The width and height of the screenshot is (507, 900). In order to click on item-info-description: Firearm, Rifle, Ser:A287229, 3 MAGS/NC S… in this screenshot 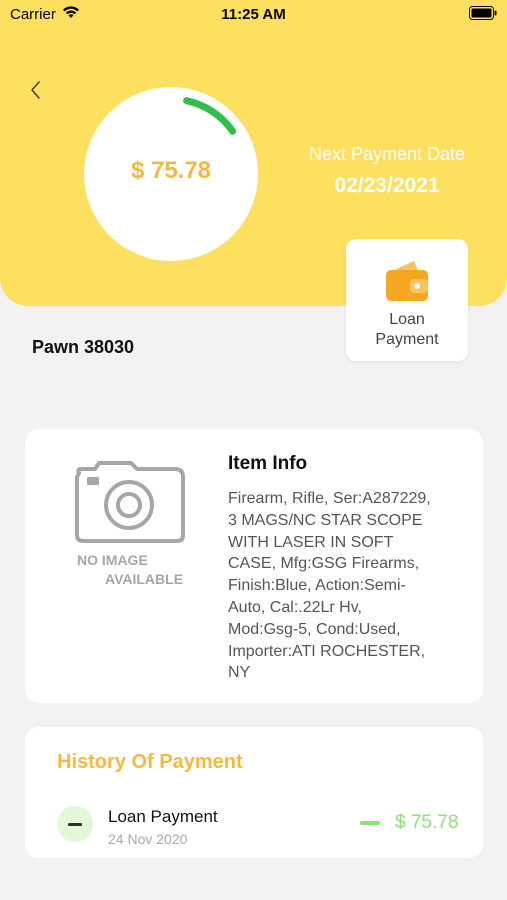, I will do `click(350, 586)`.